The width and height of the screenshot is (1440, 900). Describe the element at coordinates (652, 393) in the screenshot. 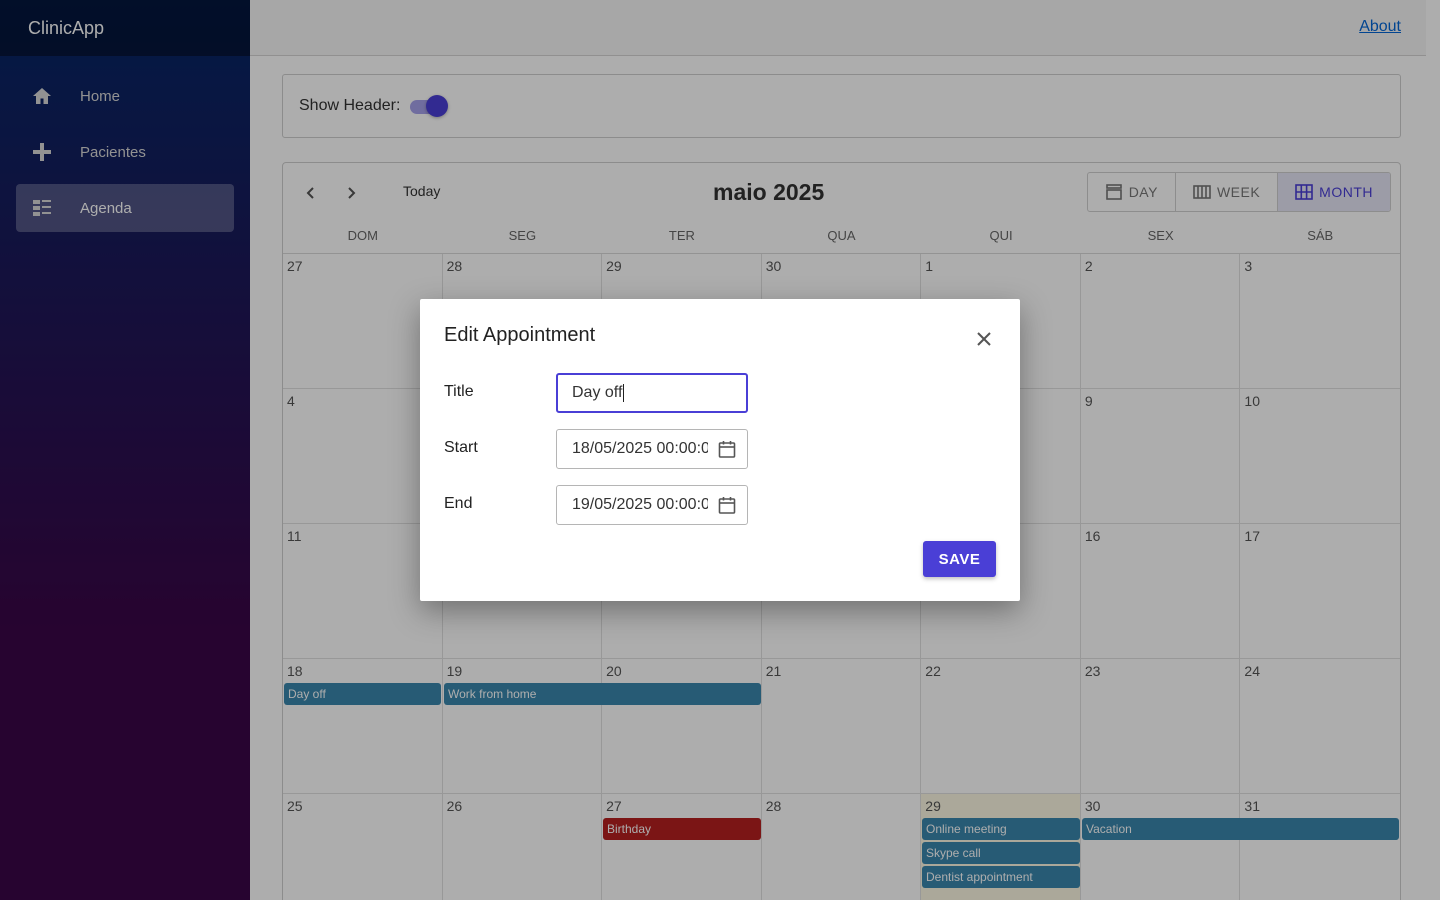

I see `title-input: Day off` at that location.